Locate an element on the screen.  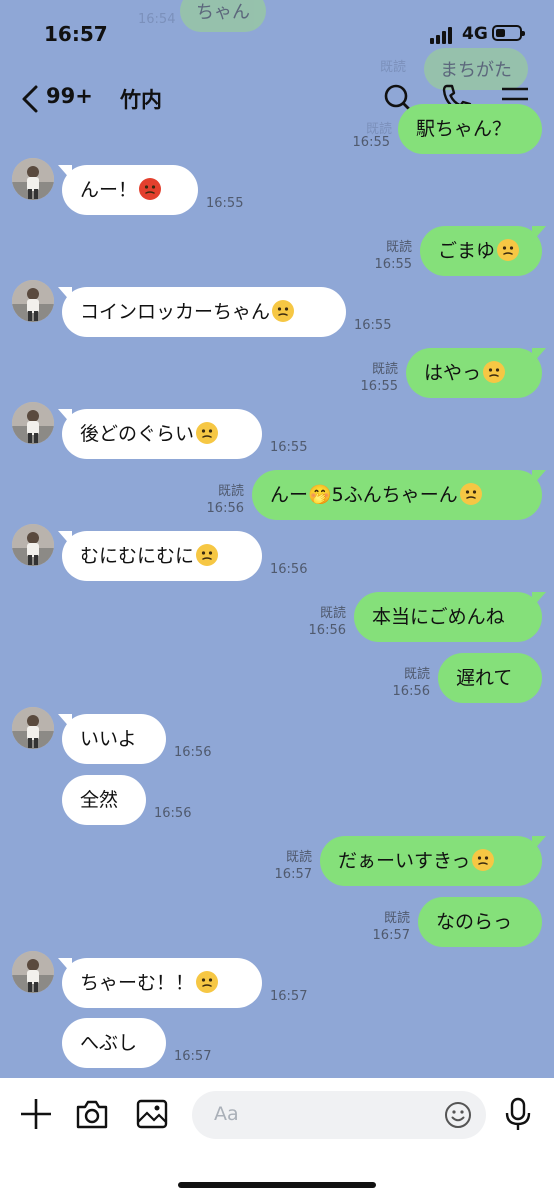
chat-bubble-incoming: いいよ is located at coordinates (114, 739).